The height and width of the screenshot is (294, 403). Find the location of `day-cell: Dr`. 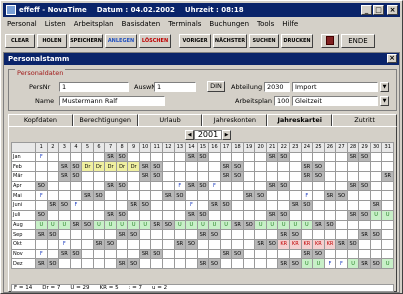

day-cell: Dr is located at coordinates (99, 167).